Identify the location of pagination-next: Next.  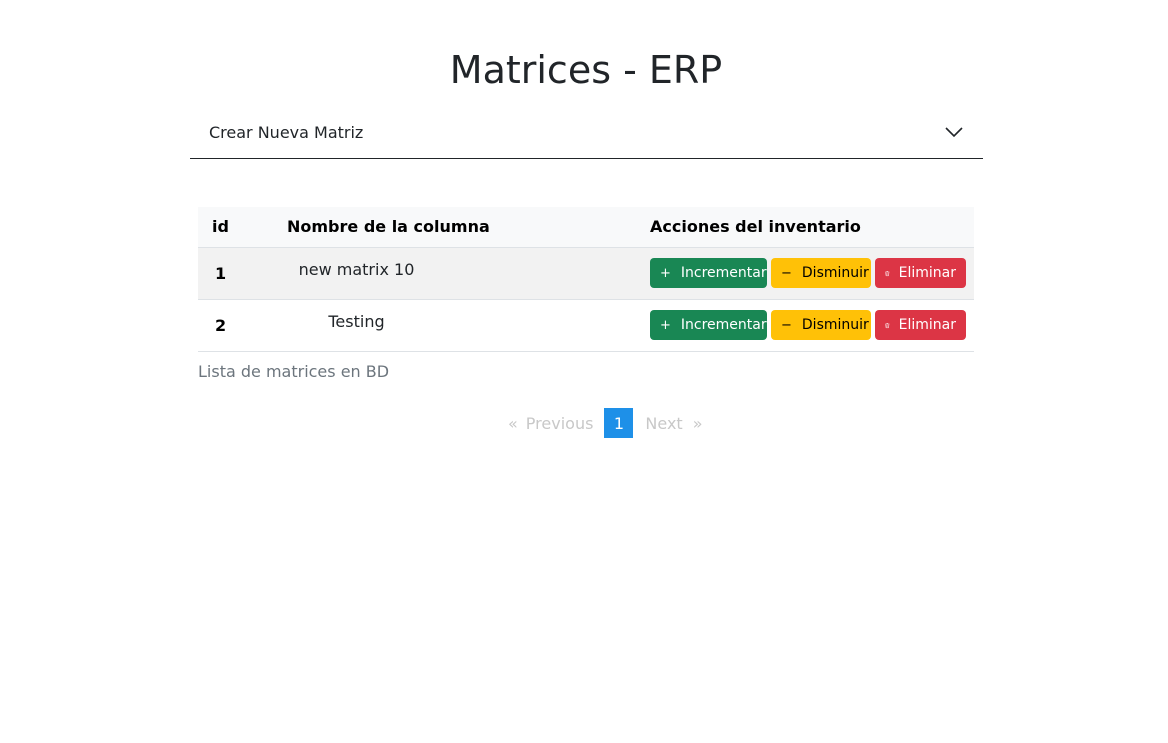
(659, 423).